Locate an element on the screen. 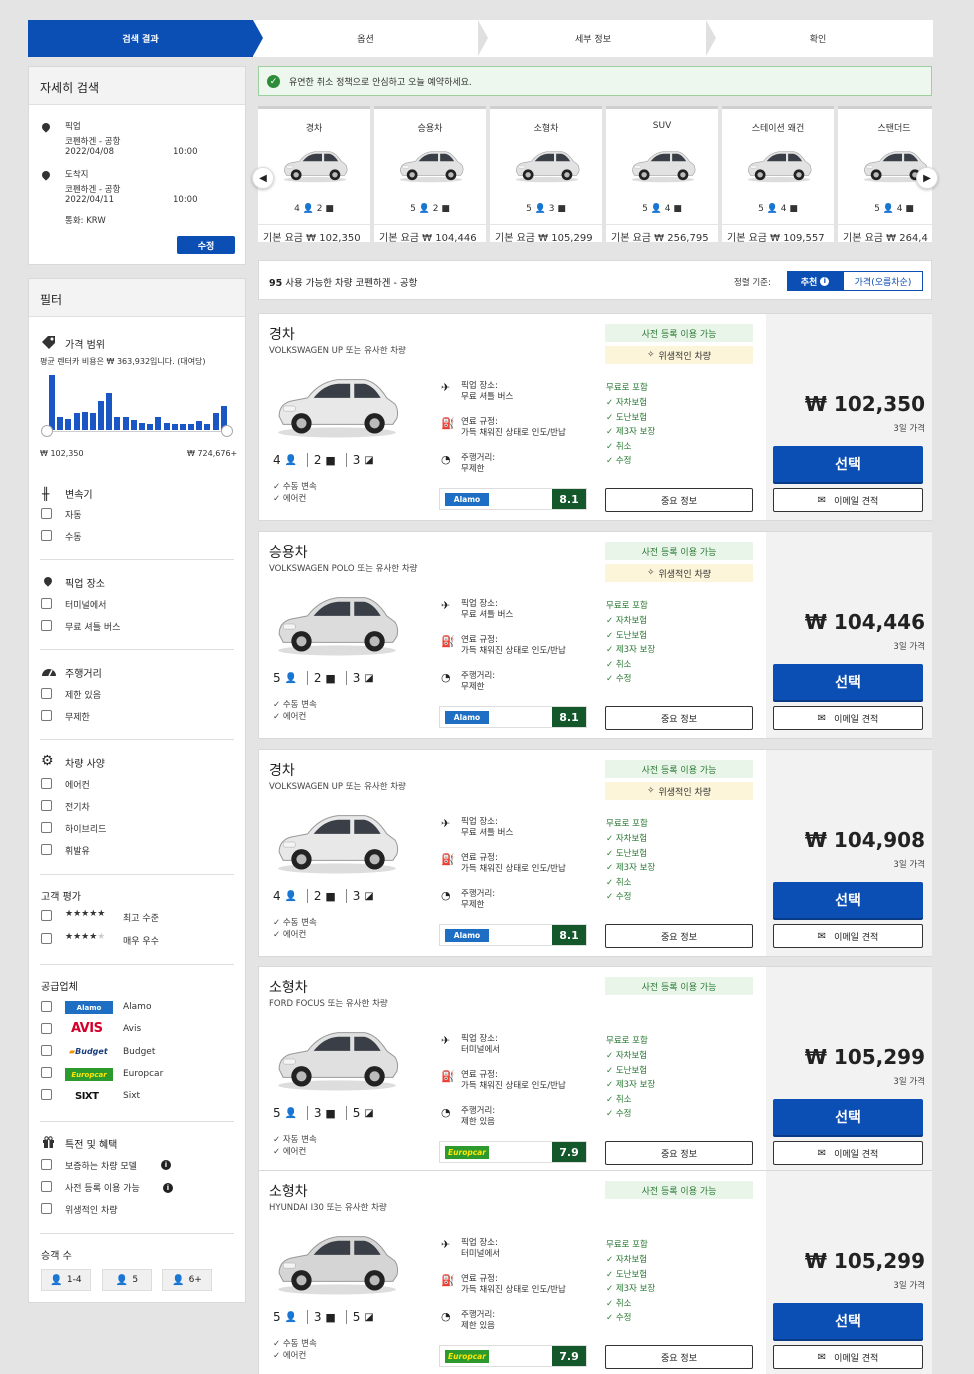 Image resolution: width=974 pixels, height=1374 pixels. car-model: FORD FOCUS 또는 유사한 차량 is located at coordinates (328, 1004).